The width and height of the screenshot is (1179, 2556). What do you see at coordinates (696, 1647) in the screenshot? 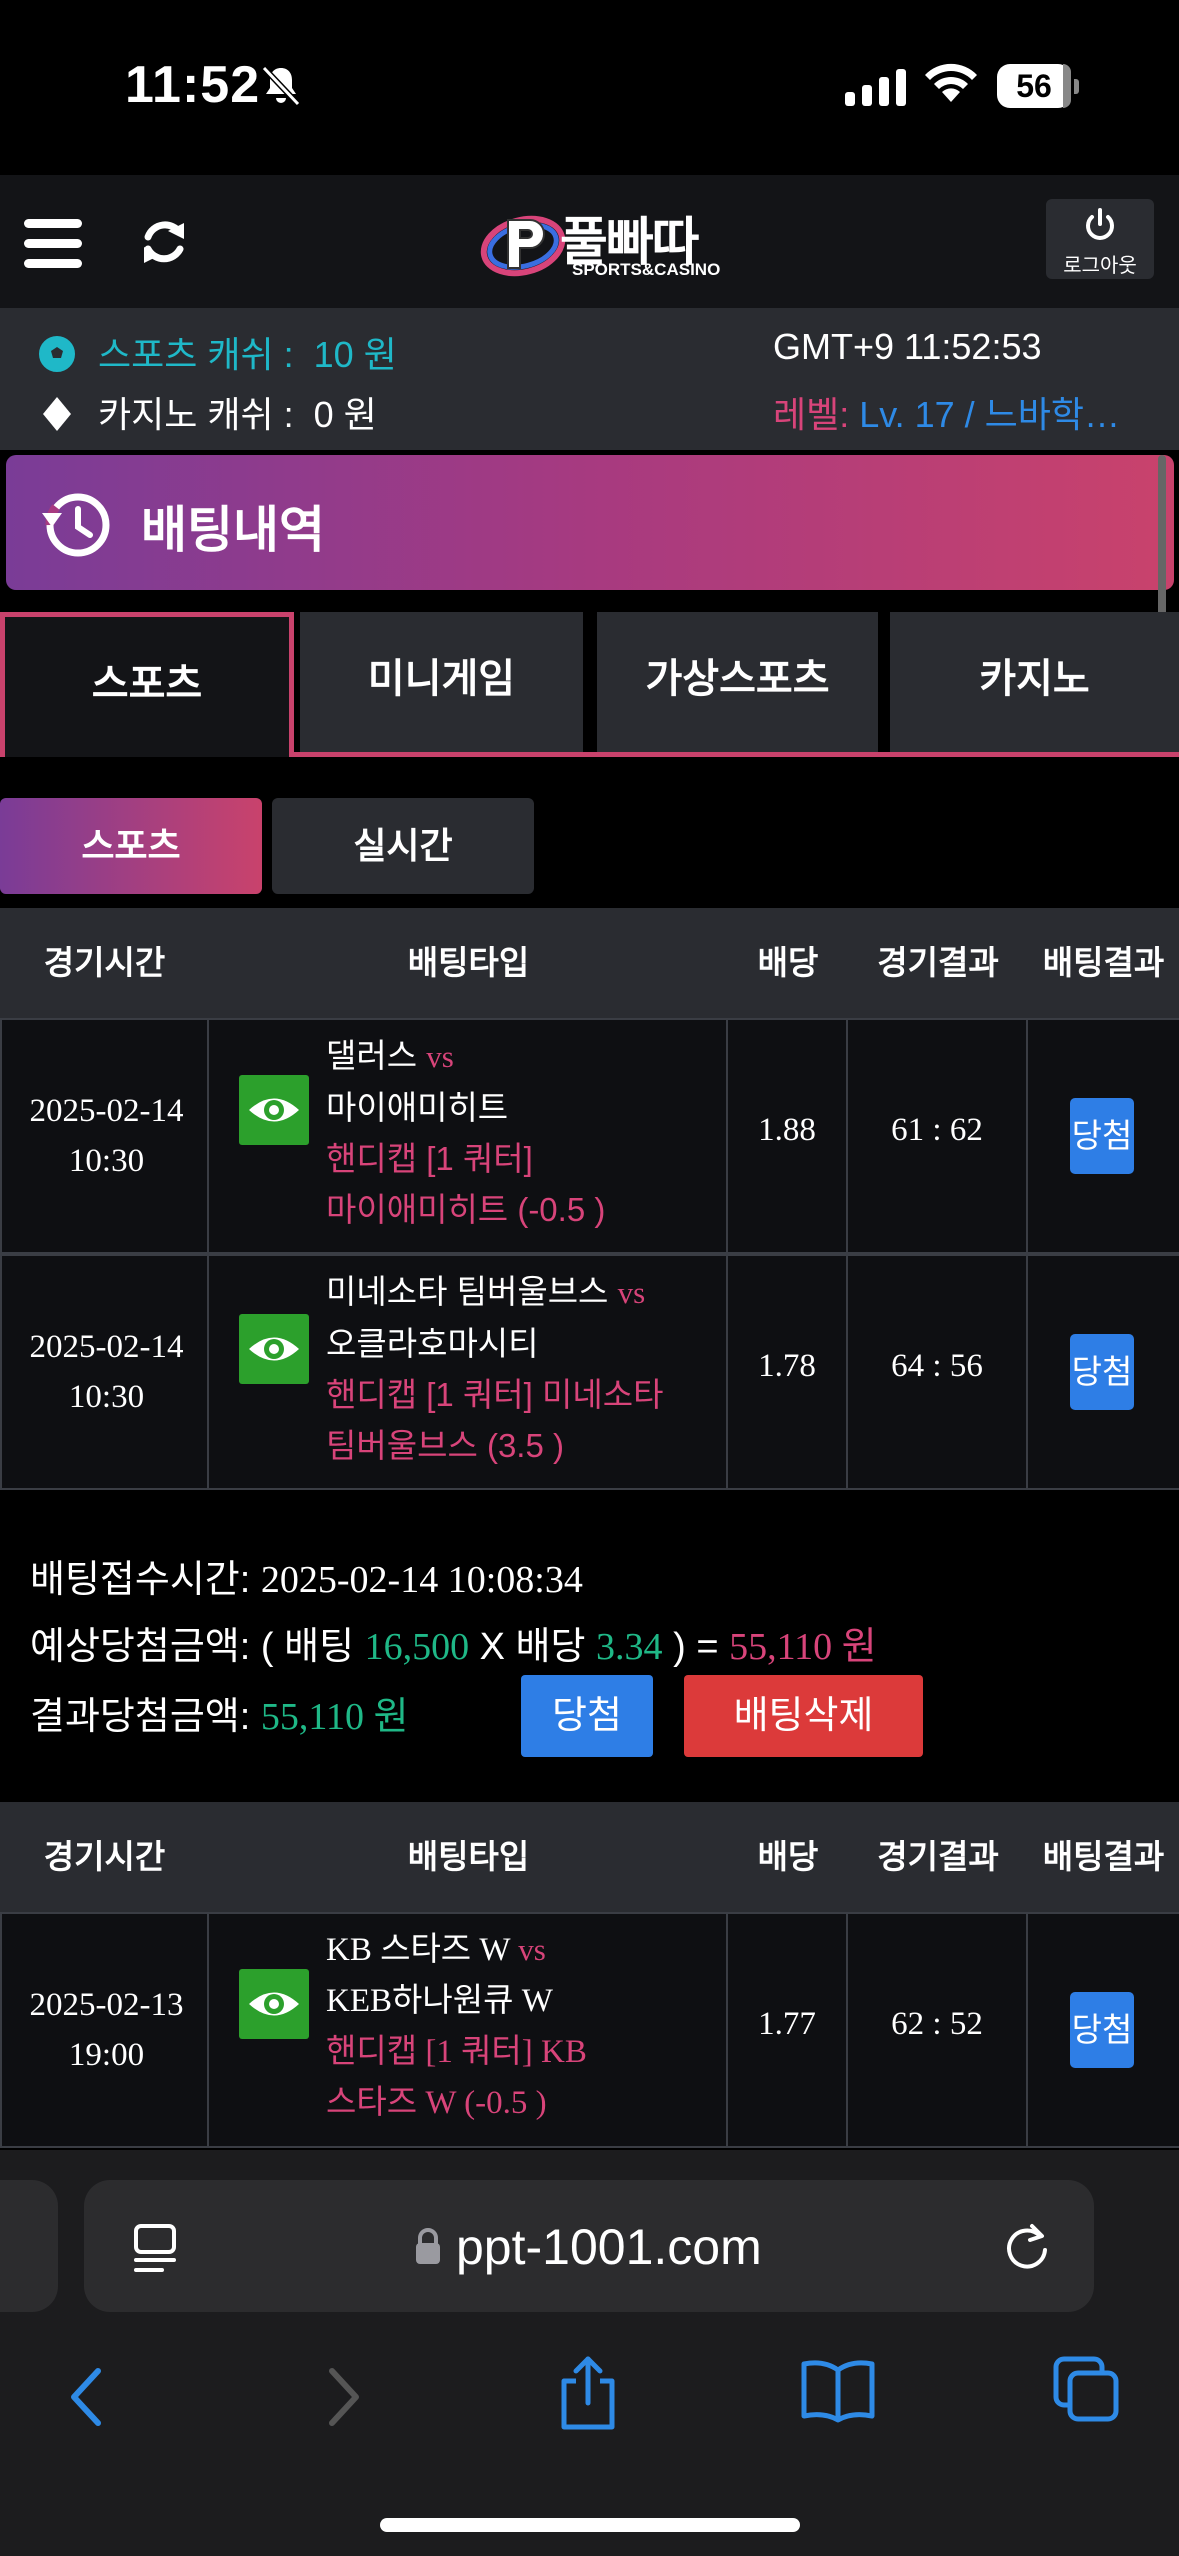
I see `expected-eq: ) =` at bounding box center [696, 1647].